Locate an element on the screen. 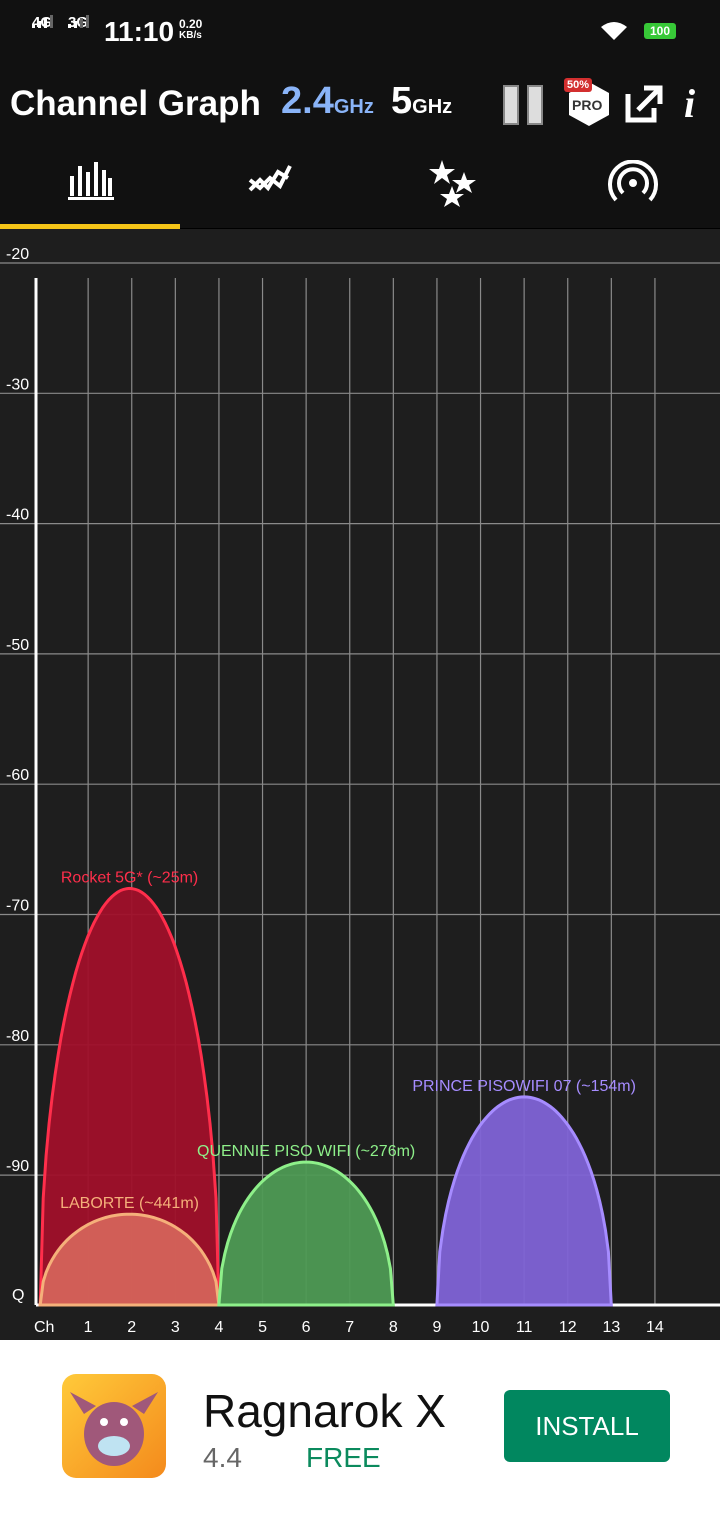 The height and width of the screenshot is (1520, 720). share-icon is located at coordinates (644, 104).